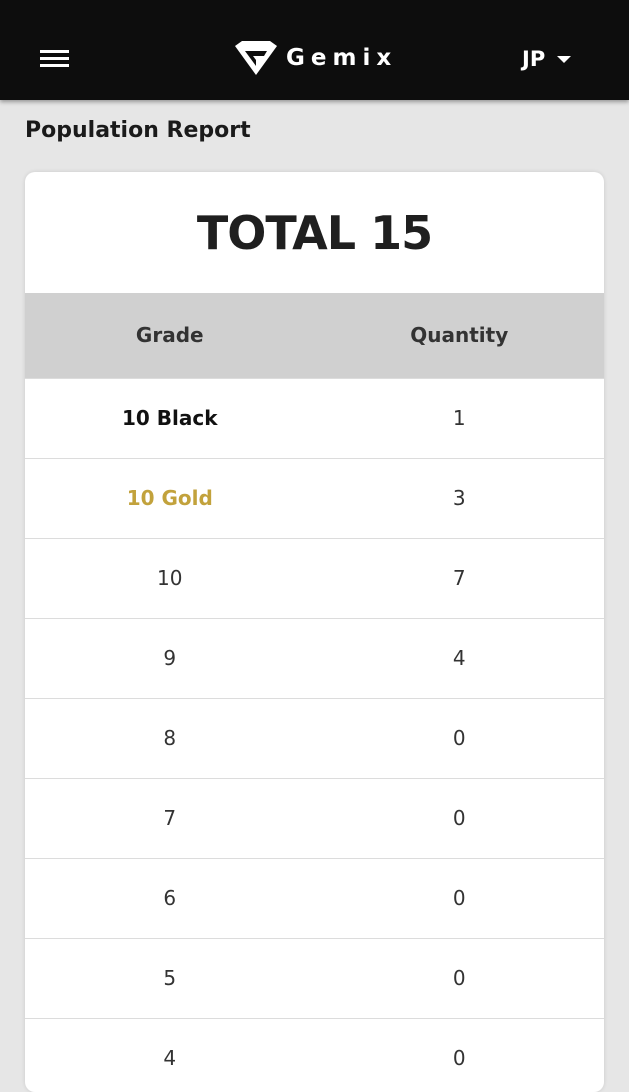 This screenshot has height=1092, width=629. Describe the element at coordinates (138, 130) in the screenshot. I see `page-title: Population Report` at that location.